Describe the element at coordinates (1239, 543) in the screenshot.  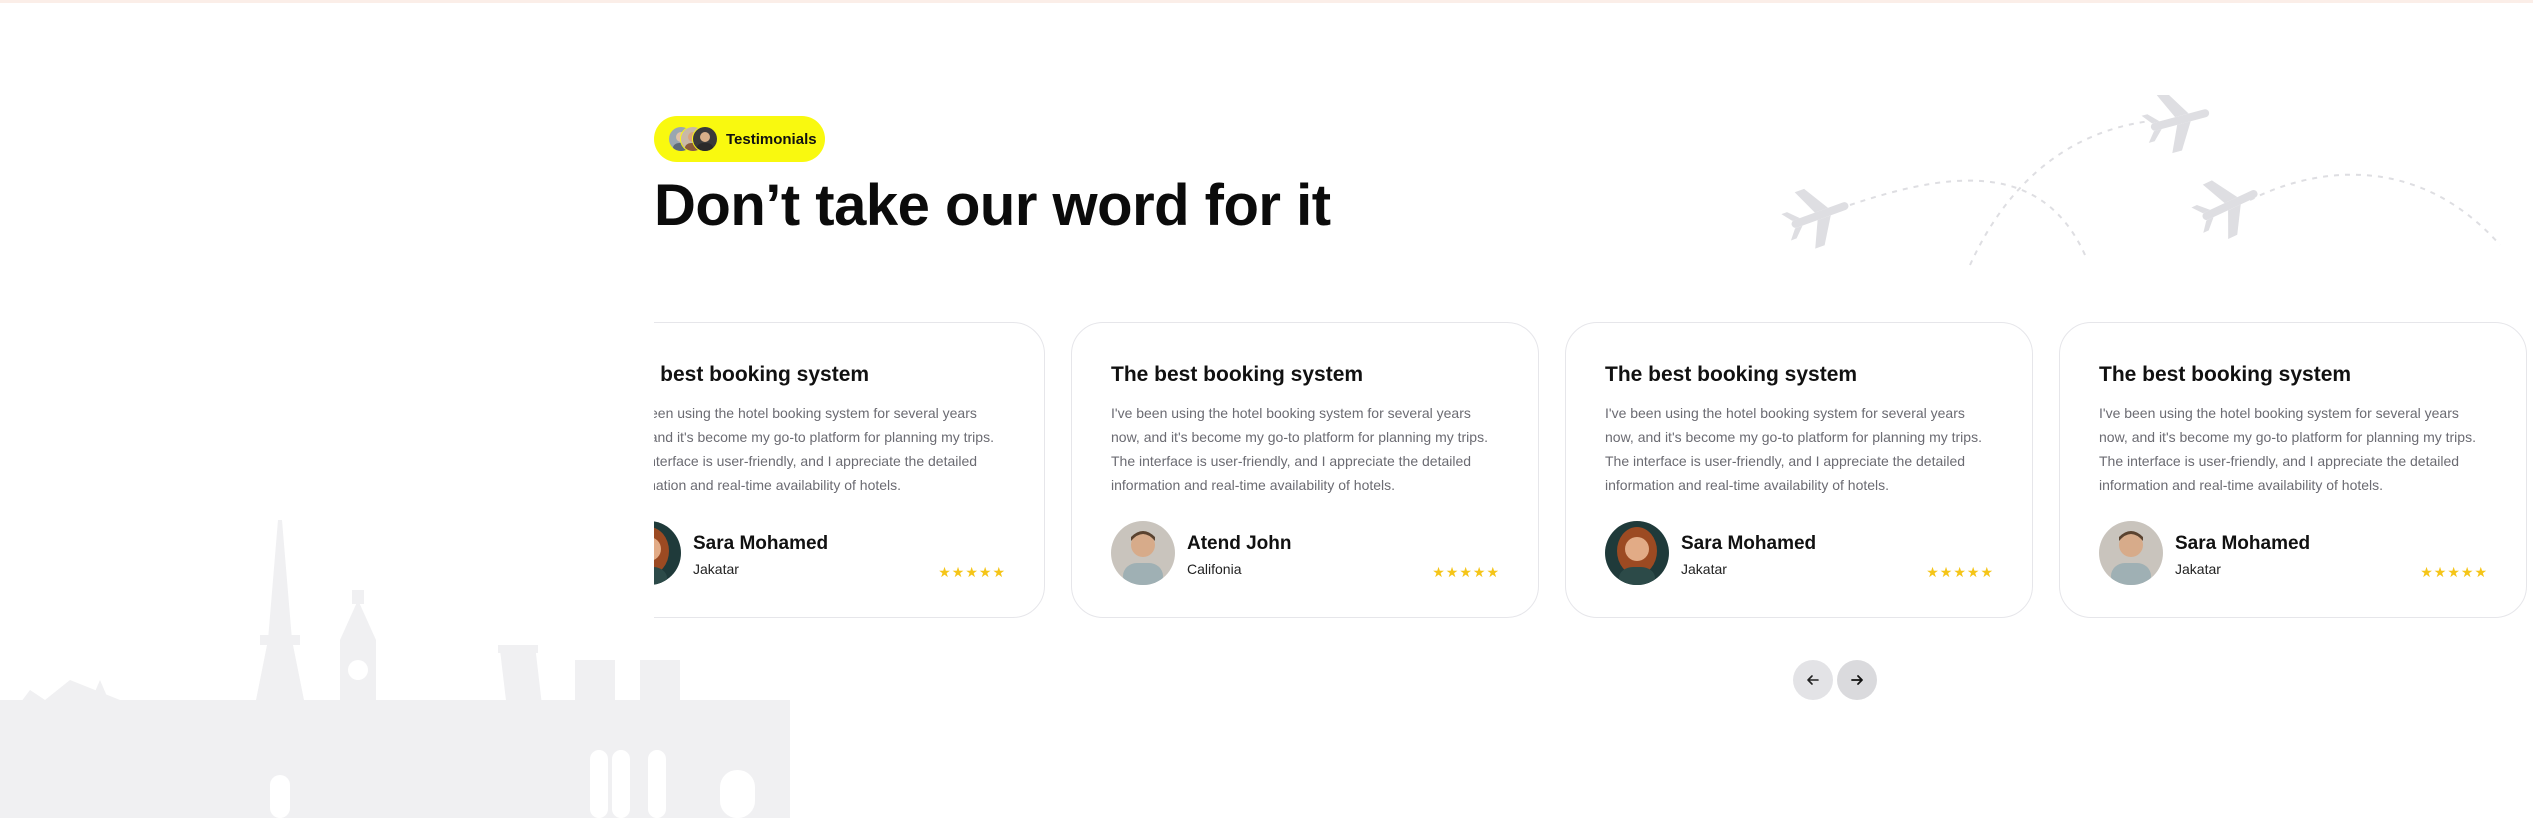
I see `reviewer-name: Atend John` at that location.